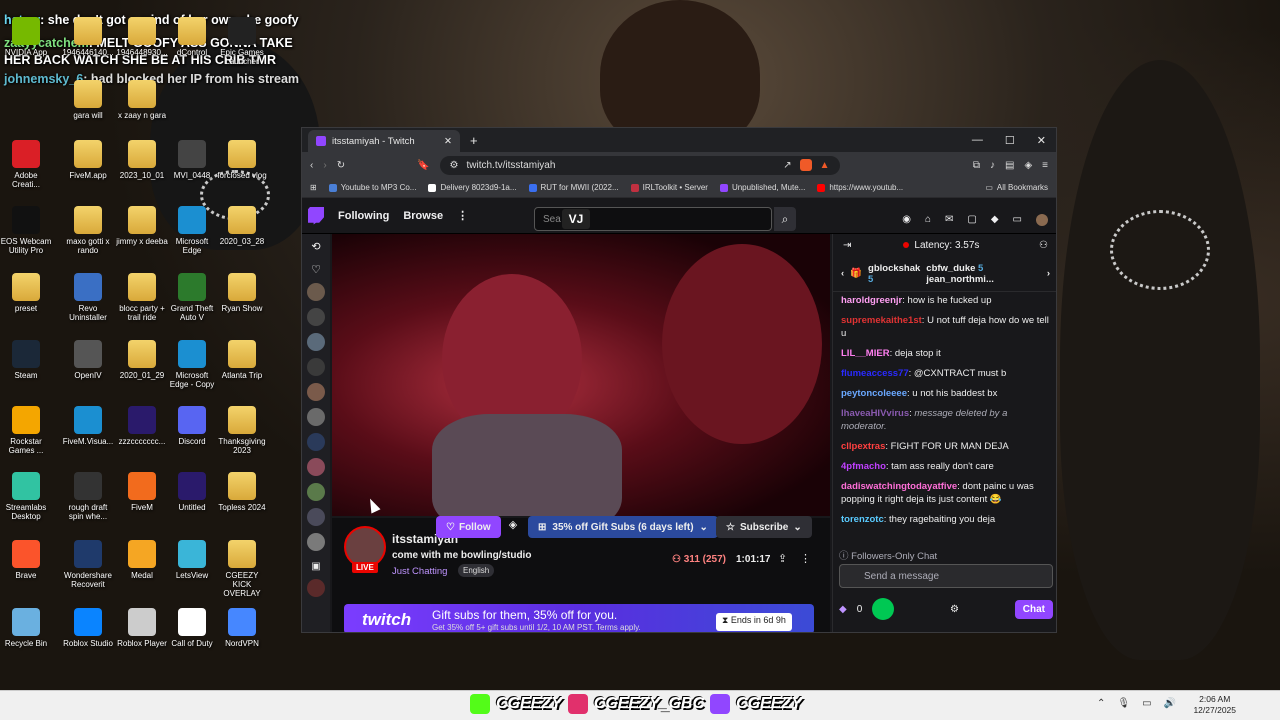  I want to click on volume-icon: 🔊, so click(1170, 703).